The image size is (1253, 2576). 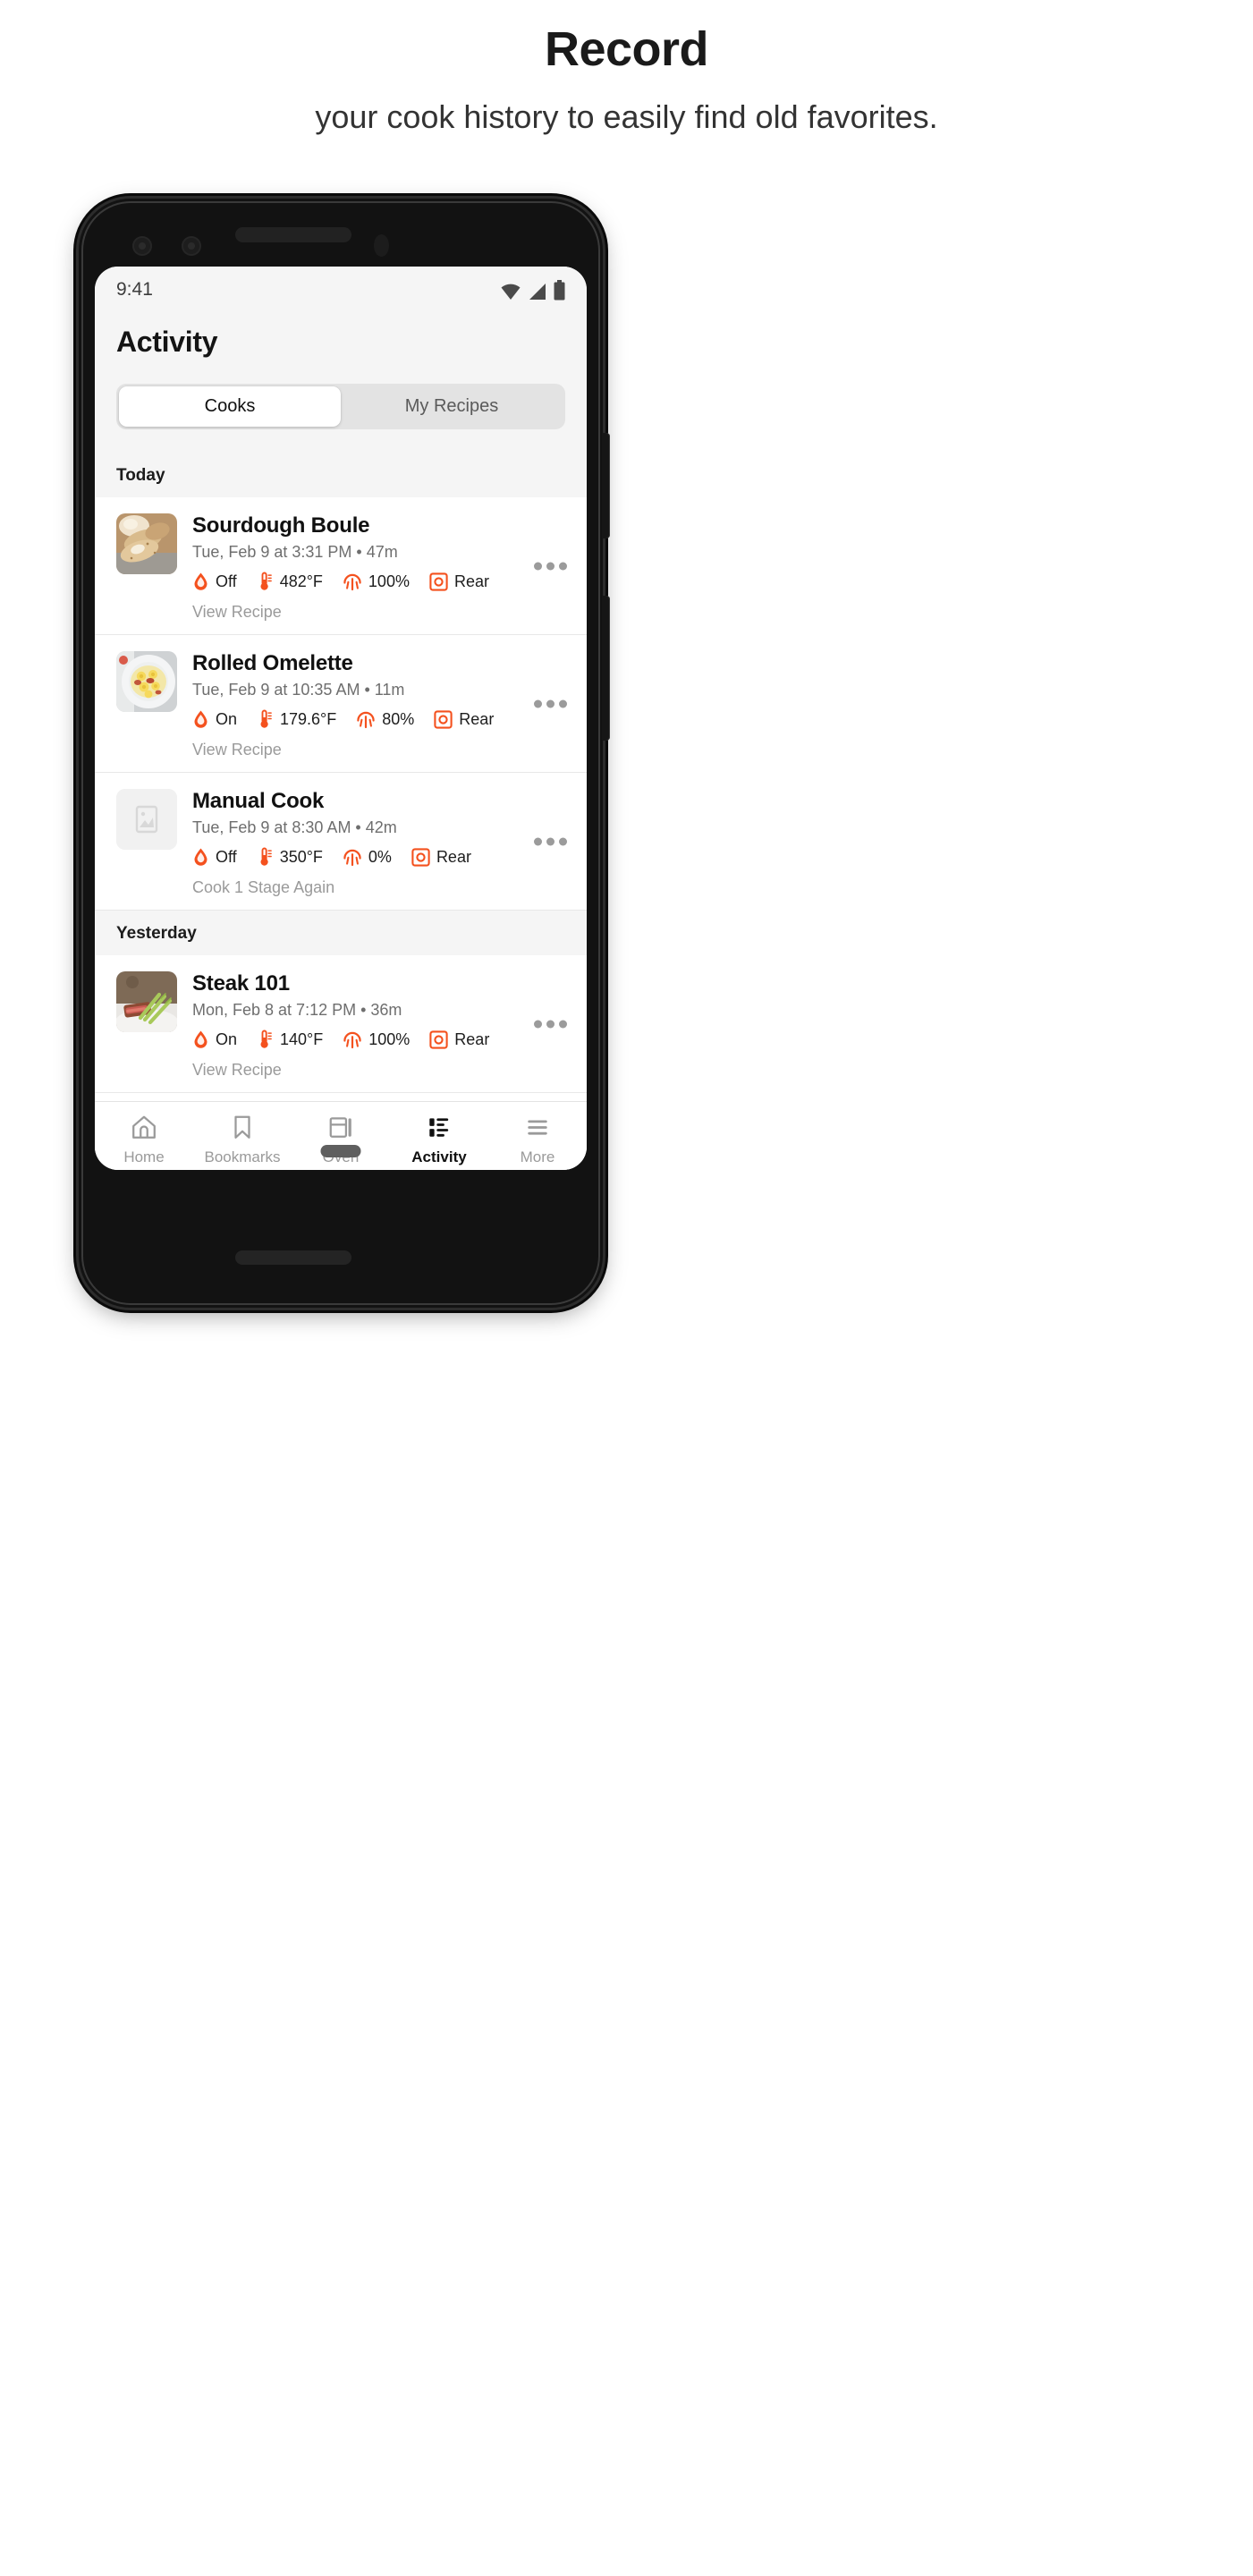 What do you see at coordinates (214, 1039) in the screenshot?
I see `metric-steam-droplet: On` at bounding box center [214, 1039].